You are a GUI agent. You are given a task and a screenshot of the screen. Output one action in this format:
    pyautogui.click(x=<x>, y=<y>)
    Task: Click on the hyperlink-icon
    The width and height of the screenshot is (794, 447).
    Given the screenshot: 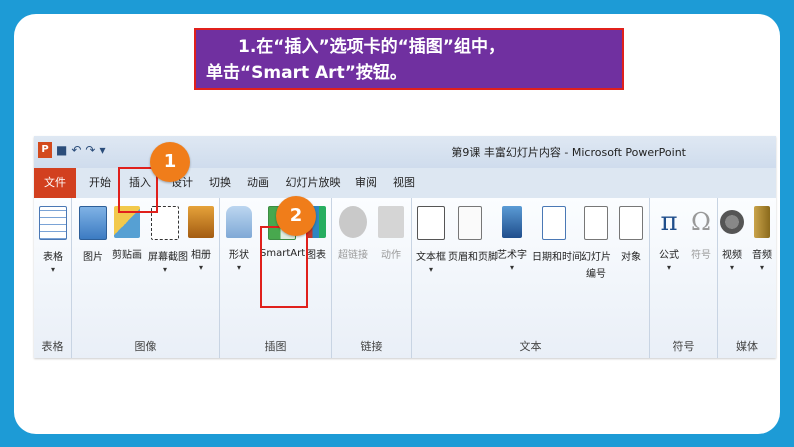 What is the action you would take?
    pyautogui.click(x=353, y=222)
    